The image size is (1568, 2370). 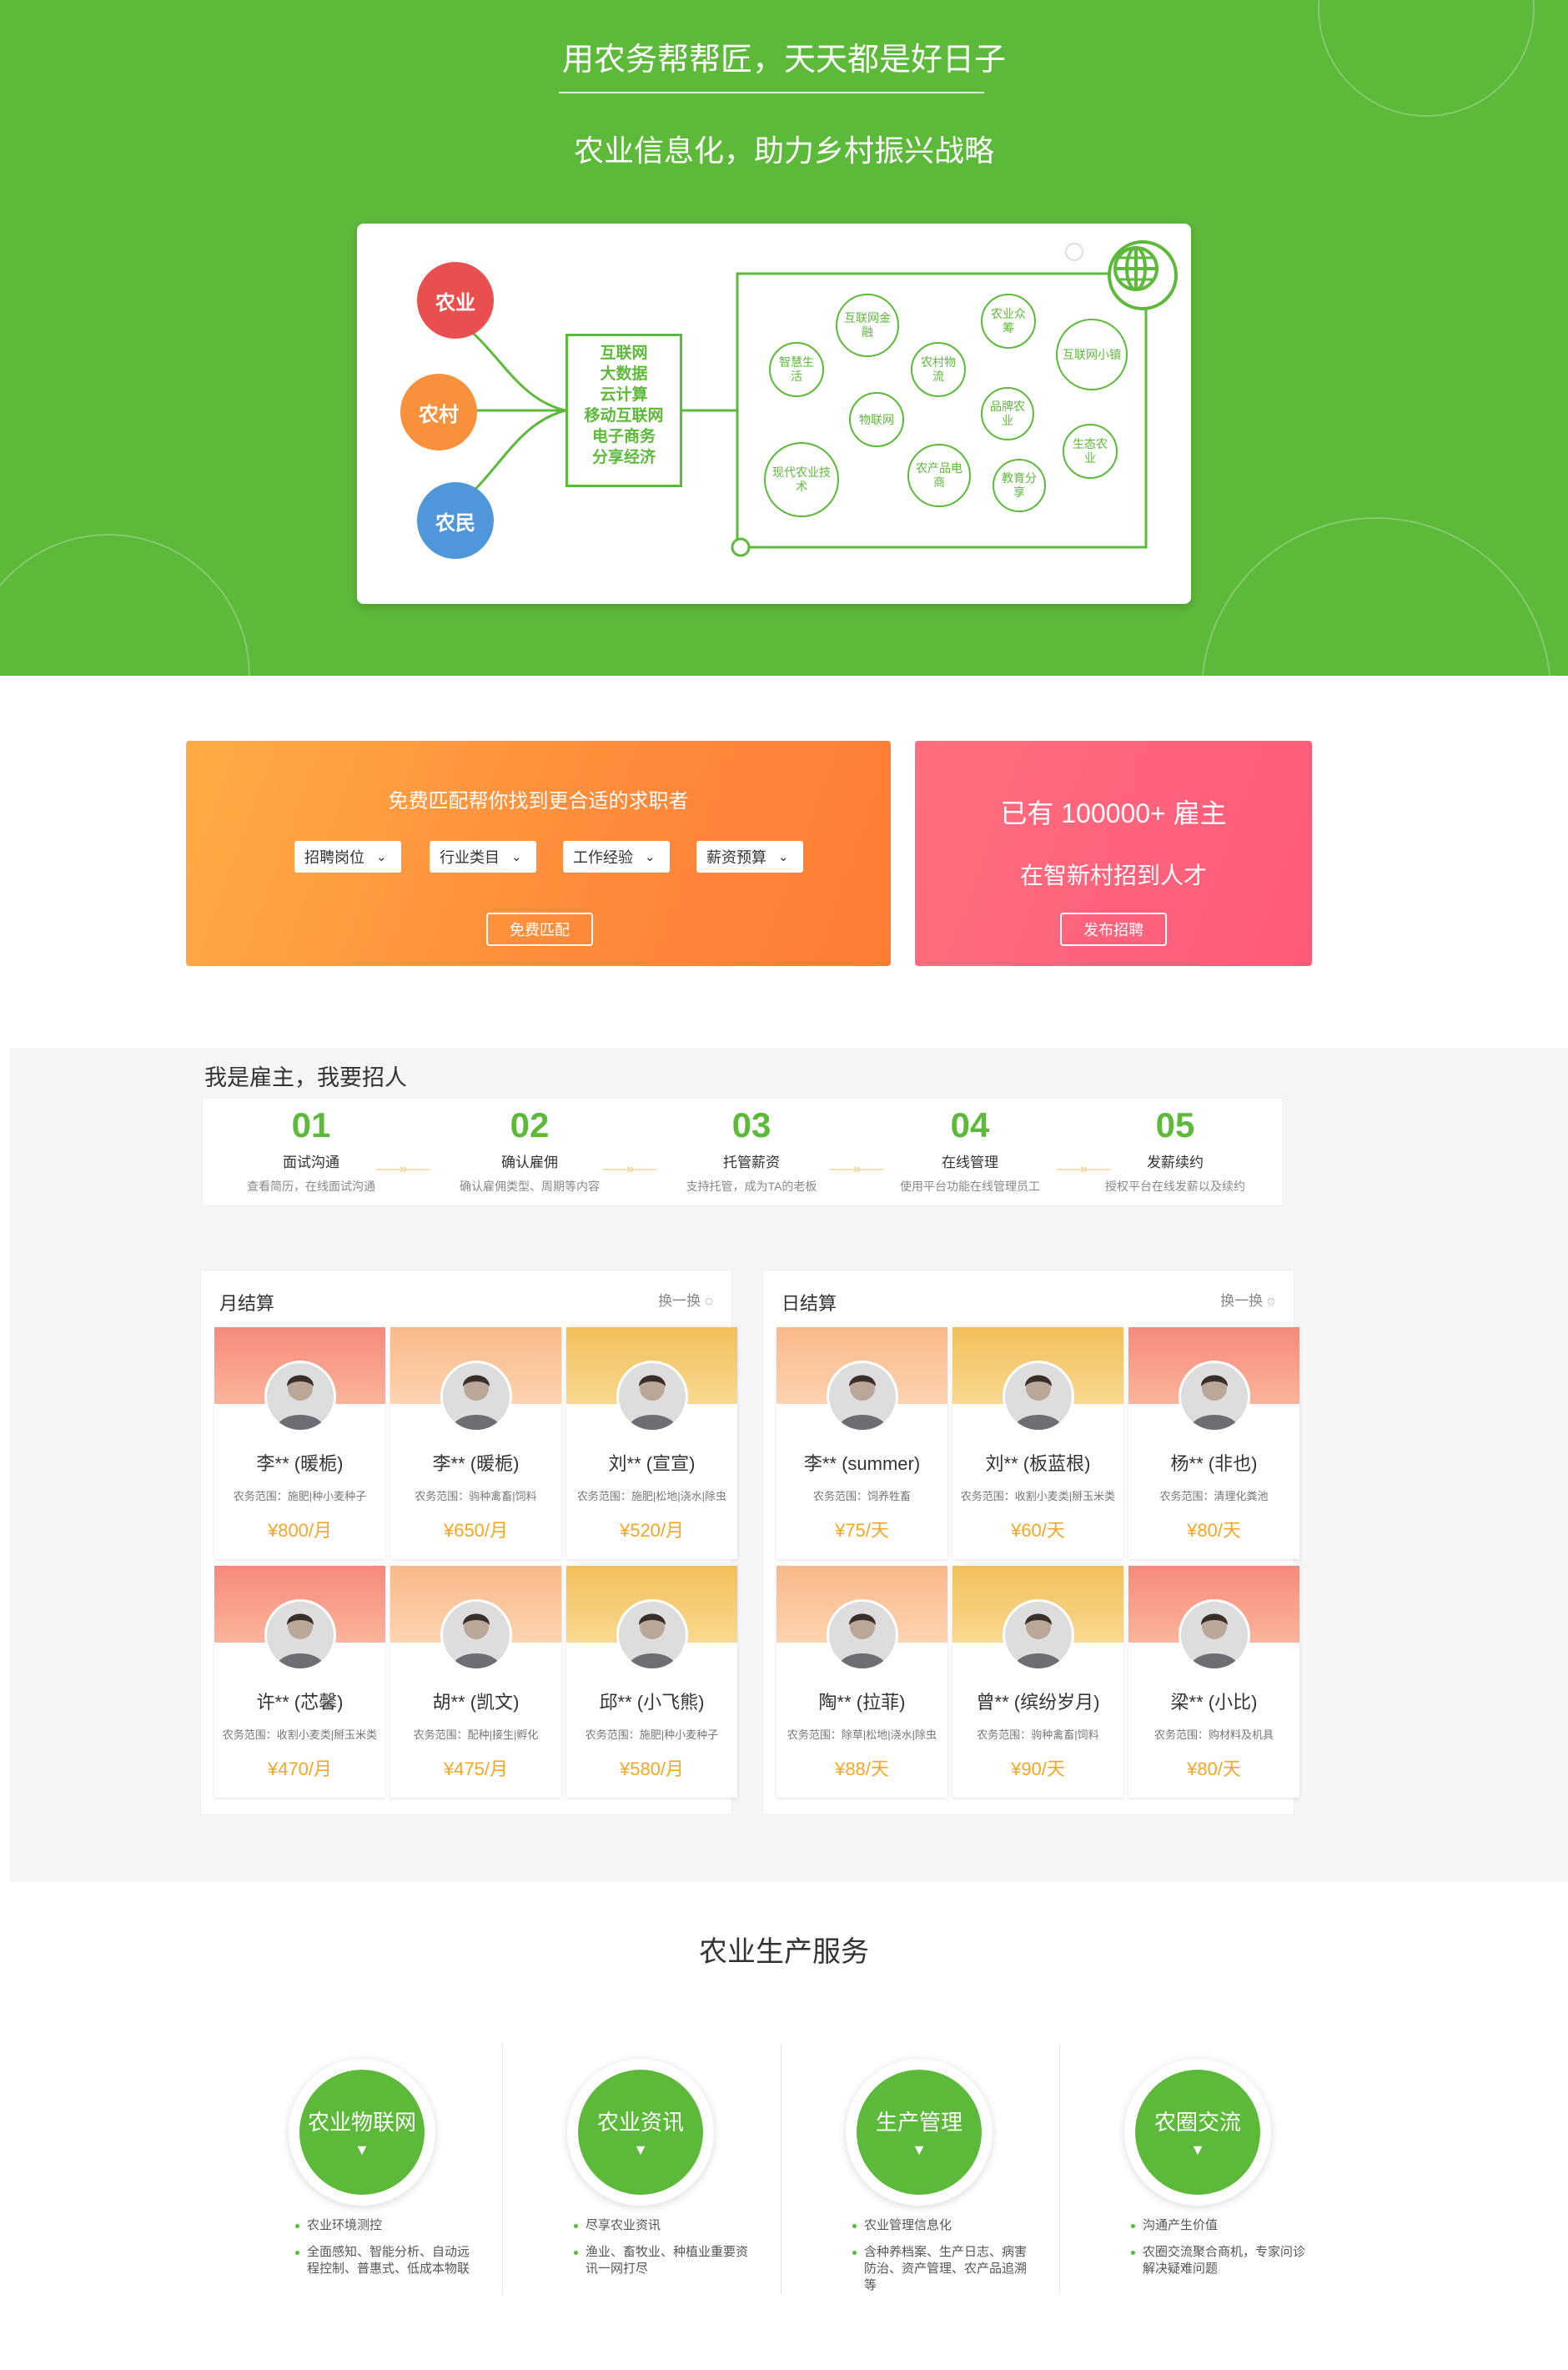 What do you see at coordinates (476, 1530) in the screenshot?
I see `worker-price: ¥650/月` at bounding box center [476, 1530].